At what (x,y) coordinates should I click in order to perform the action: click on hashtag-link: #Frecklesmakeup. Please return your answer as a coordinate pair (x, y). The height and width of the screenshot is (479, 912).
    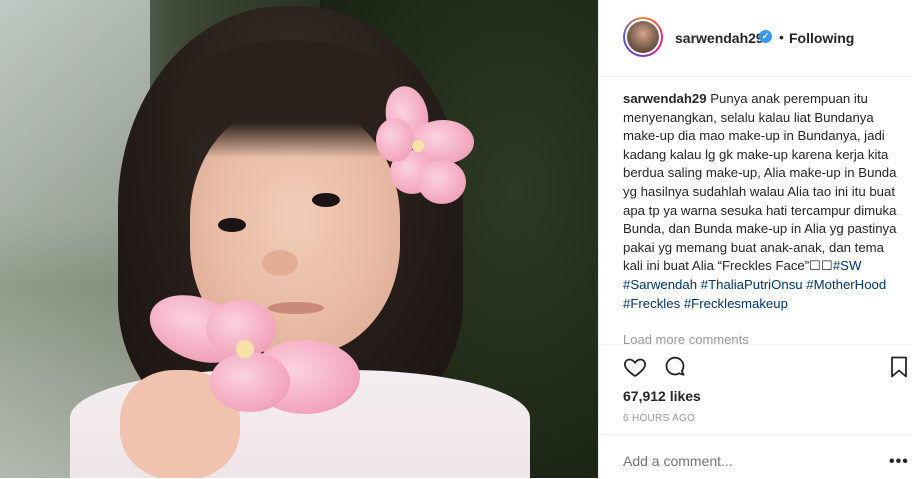
    Looking at the image, I should click on (736, 303).